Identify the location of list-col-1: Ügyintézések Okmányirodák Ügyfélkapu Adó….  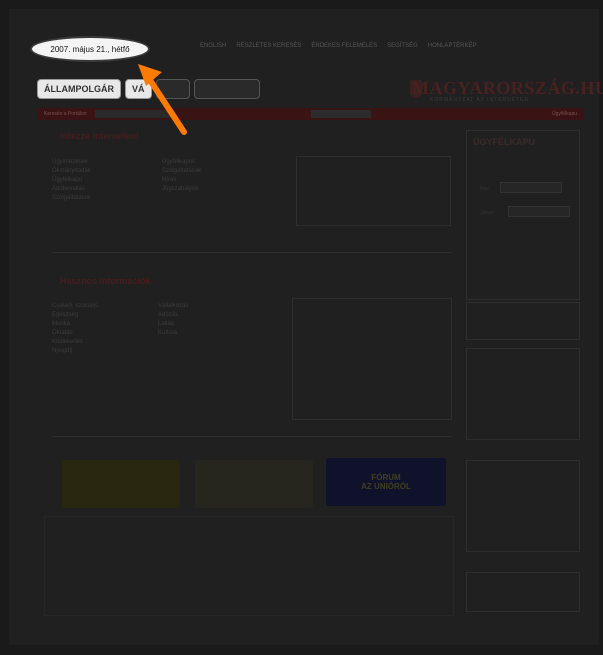
(71, 180).